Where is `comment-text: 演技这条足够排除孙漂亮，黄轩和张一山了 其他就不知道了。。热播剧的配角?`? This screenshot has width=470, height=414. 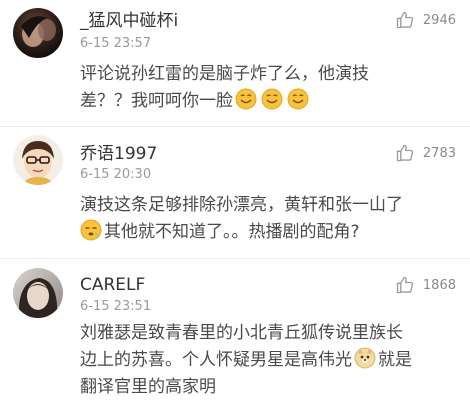
comment-text: 演技这条足够排除孙漂亮，黄轩和张一山了 其他就不知道了。。热播剧的配角? is located at coordinates (265, 219).